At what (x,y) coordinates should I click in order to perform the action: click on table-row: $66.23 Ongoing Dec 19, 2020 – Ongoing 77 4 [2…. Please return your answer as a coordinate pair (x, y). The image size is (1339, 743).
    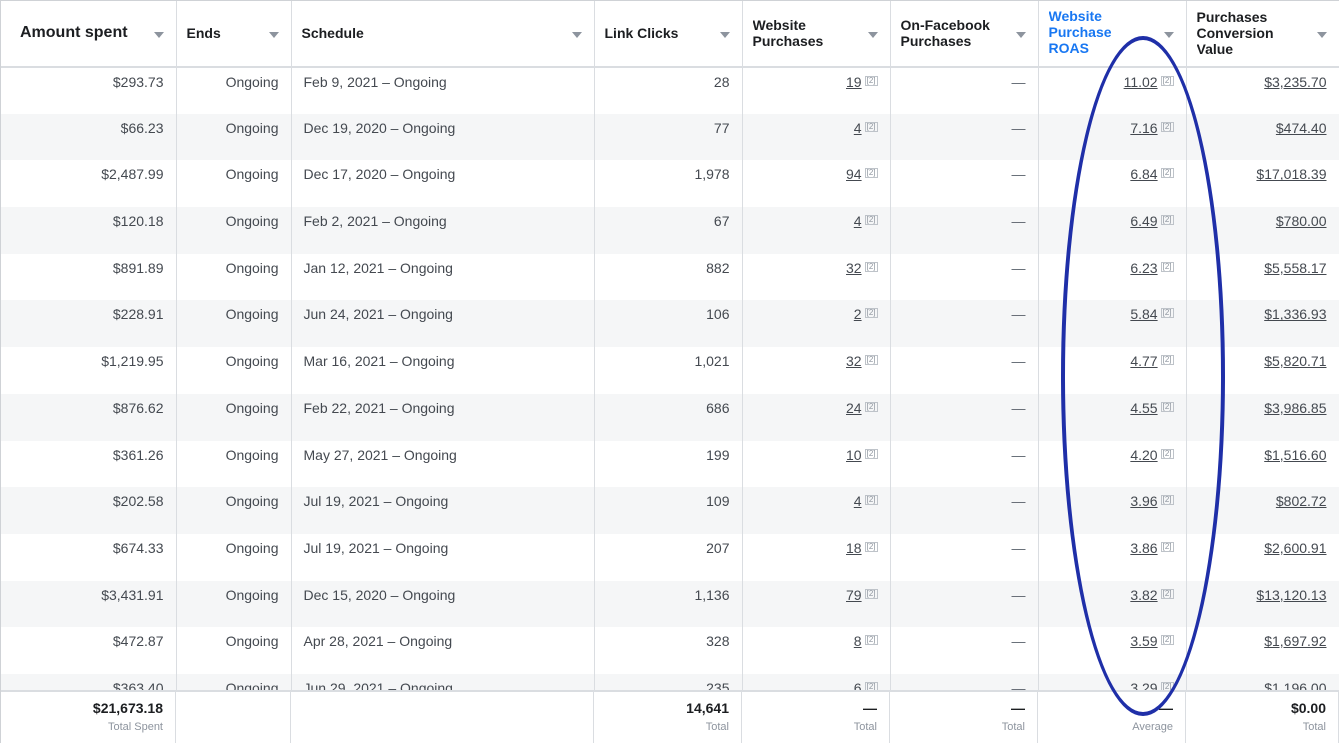
    Looking at the image, I should click on (669, 137).